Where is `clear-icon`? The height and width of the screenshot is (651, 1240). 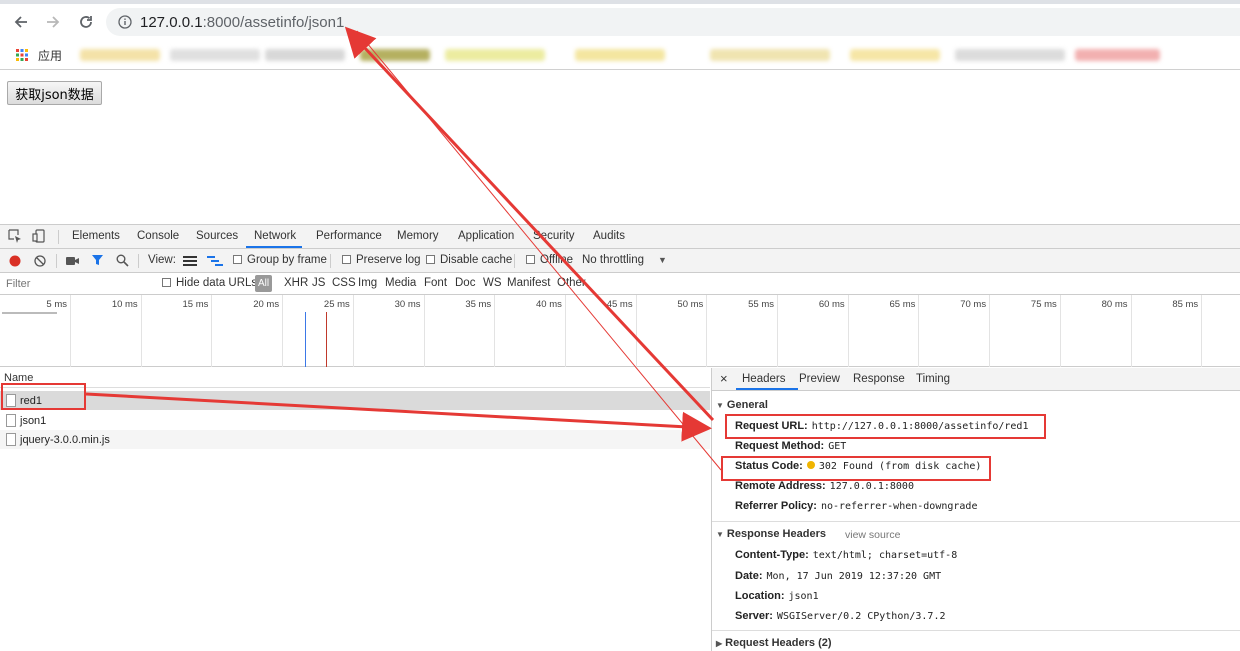 clear-icon is located at coordinates (40, 261).